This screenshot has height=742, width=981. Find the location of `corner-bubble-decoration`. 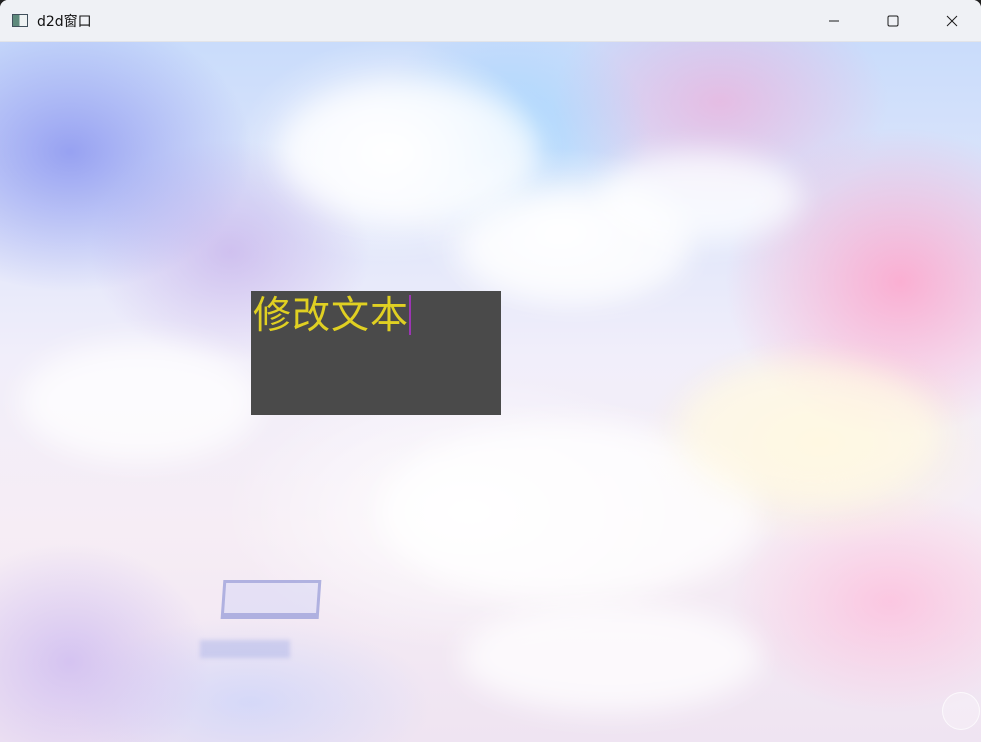

corner-bubble-decoration is located at coordinates (961, 711).